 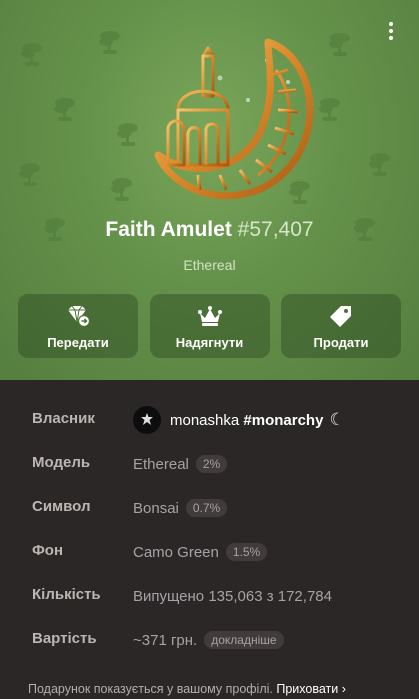 I want to click on crown-icon, so click(x=210, y=316).